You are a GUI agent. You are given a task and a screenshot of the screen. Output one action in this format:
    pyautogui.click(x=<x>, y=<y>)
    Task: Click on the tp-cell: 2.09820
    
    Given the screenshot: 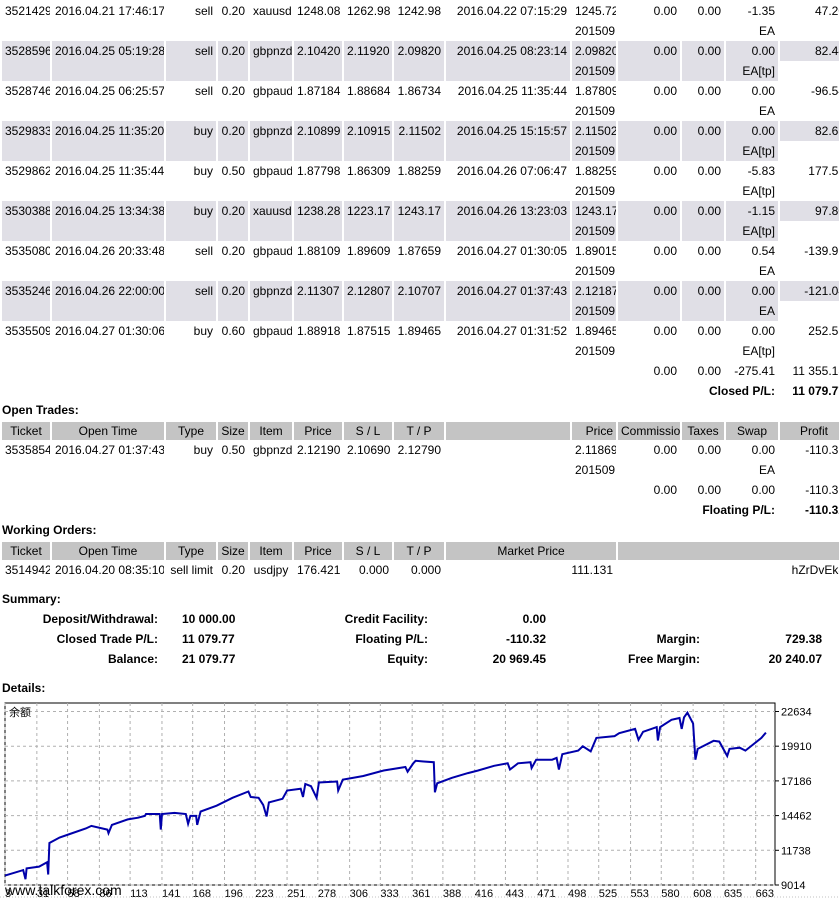 What is the action you would take?
    pyautogui.click(x=419, y=51)
    